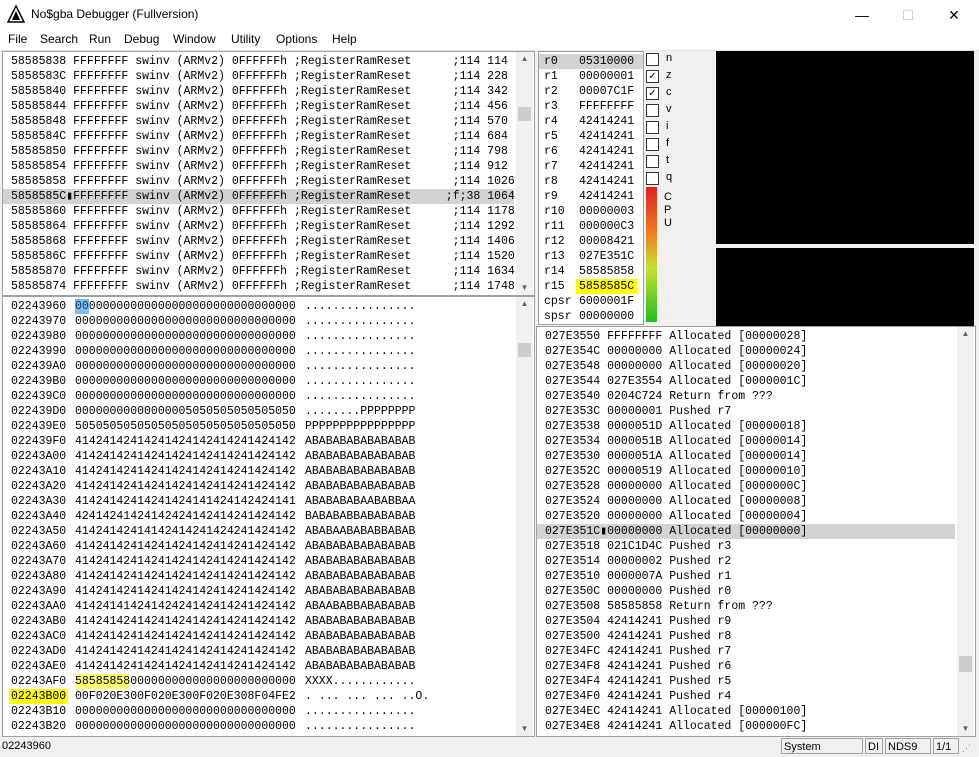 Image resolution: width=979 pixels, height=757 pixels. Describe the element at coordinates (676, 471) in the screenshot. I see `stack-entry: 027E352C 00000519 Allocated [00000010]` at that location.